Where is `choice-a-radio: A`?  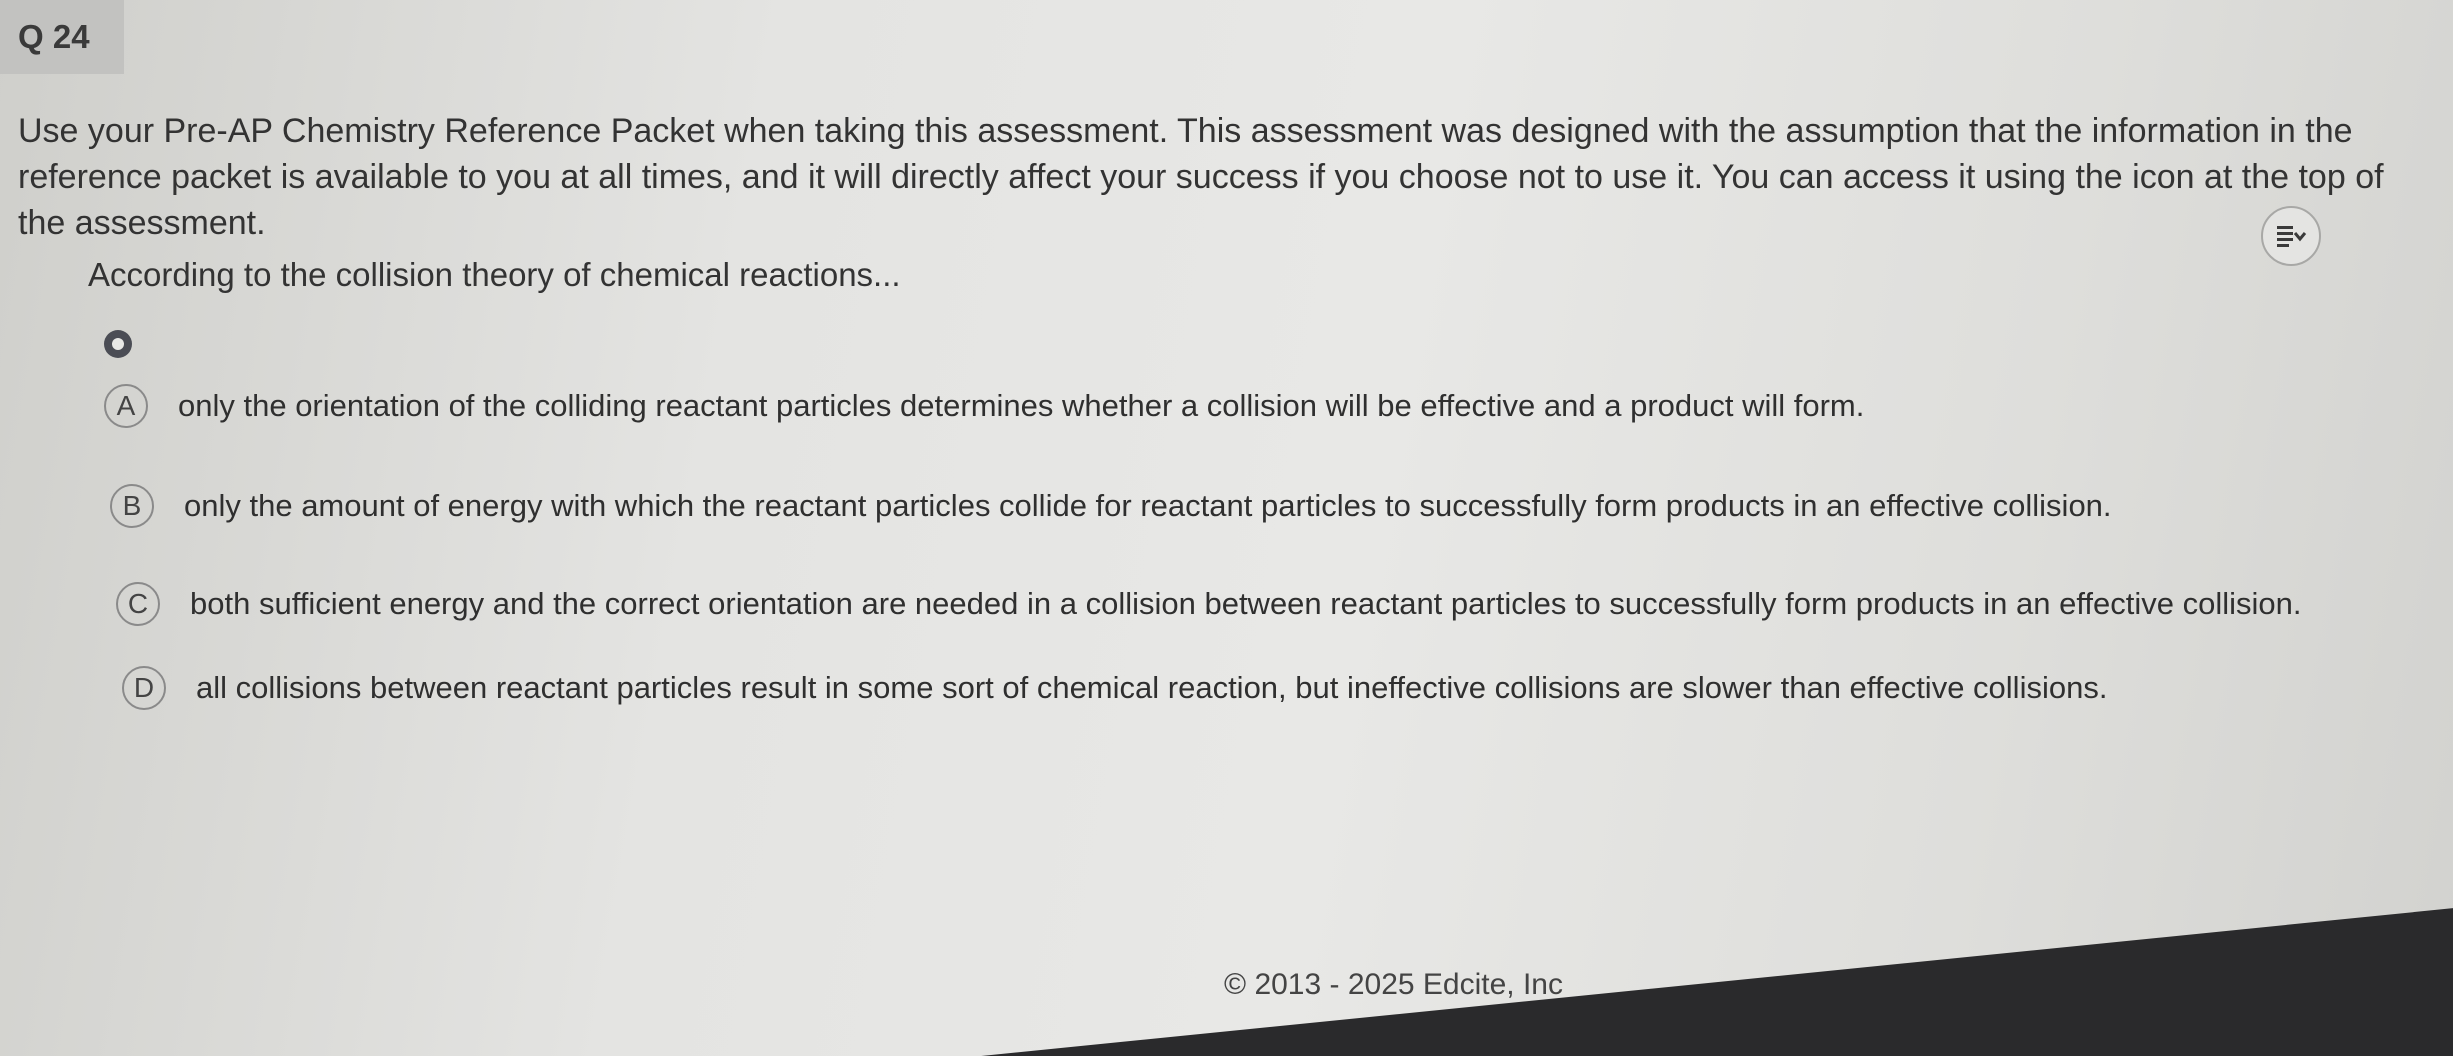
choice-a-radio: A is located at coordinates (126, 406).